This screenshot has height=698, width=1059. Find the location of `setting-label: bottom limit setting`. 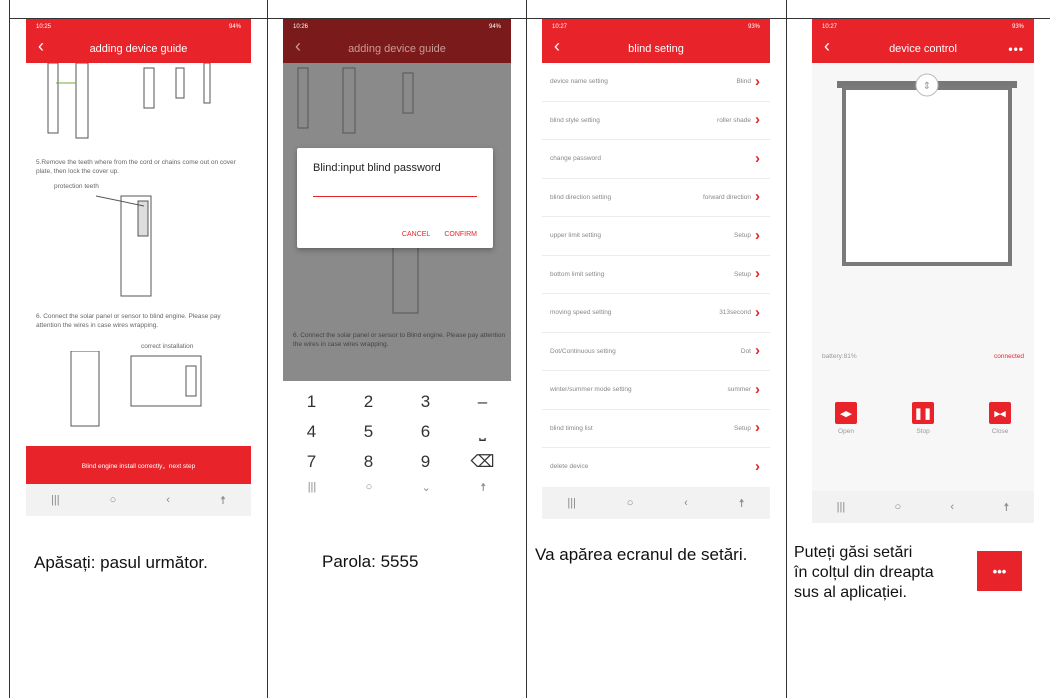

setting-label: bottom limit setting is located at coordinates (577, 274).